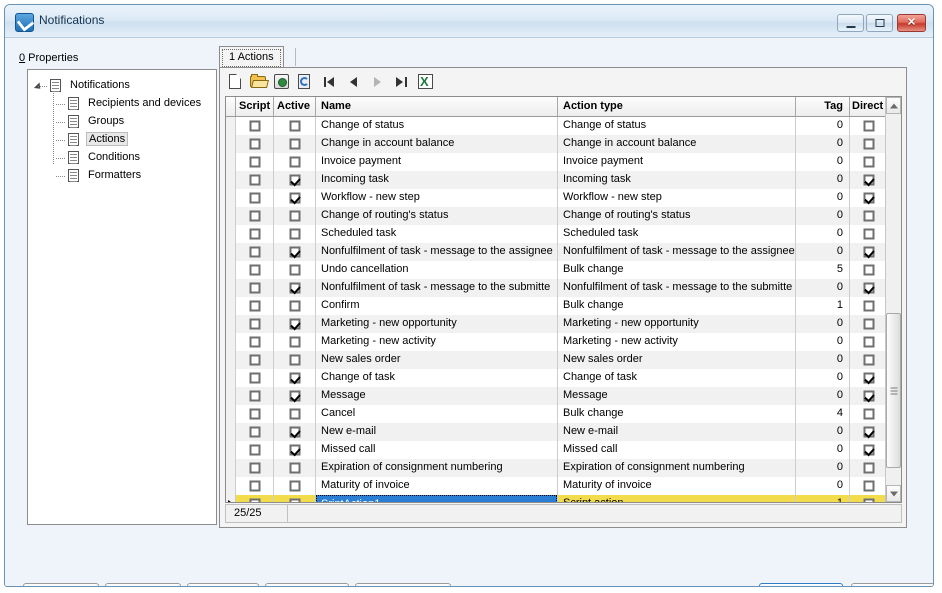 The width and height of the screenshot is (942, 593). What do you see at coordinates (437, 486) in the screenshot?
I see `cell-name: Maturity of invoice` at bounding box center [437, 486].